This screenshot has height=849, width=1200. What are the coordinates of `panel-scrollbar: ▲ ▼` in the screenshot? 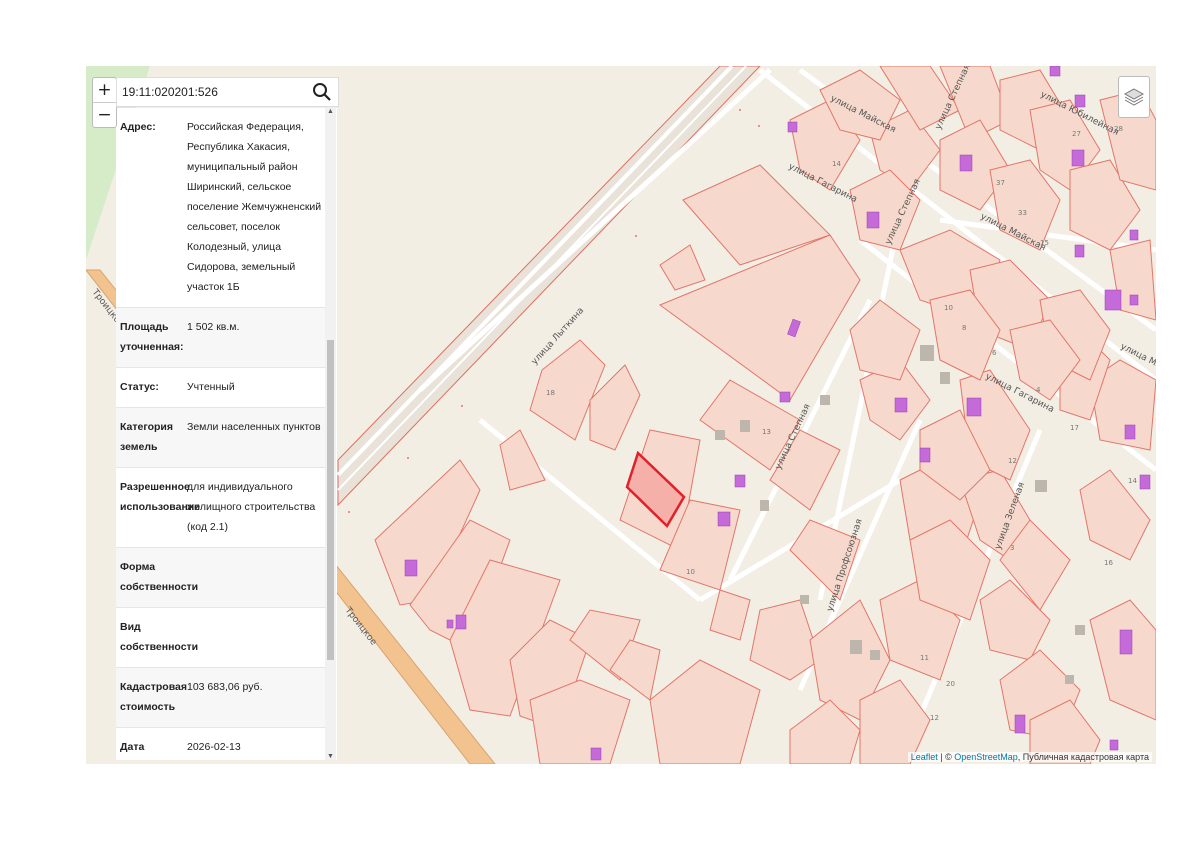 It's located at (330, 434).